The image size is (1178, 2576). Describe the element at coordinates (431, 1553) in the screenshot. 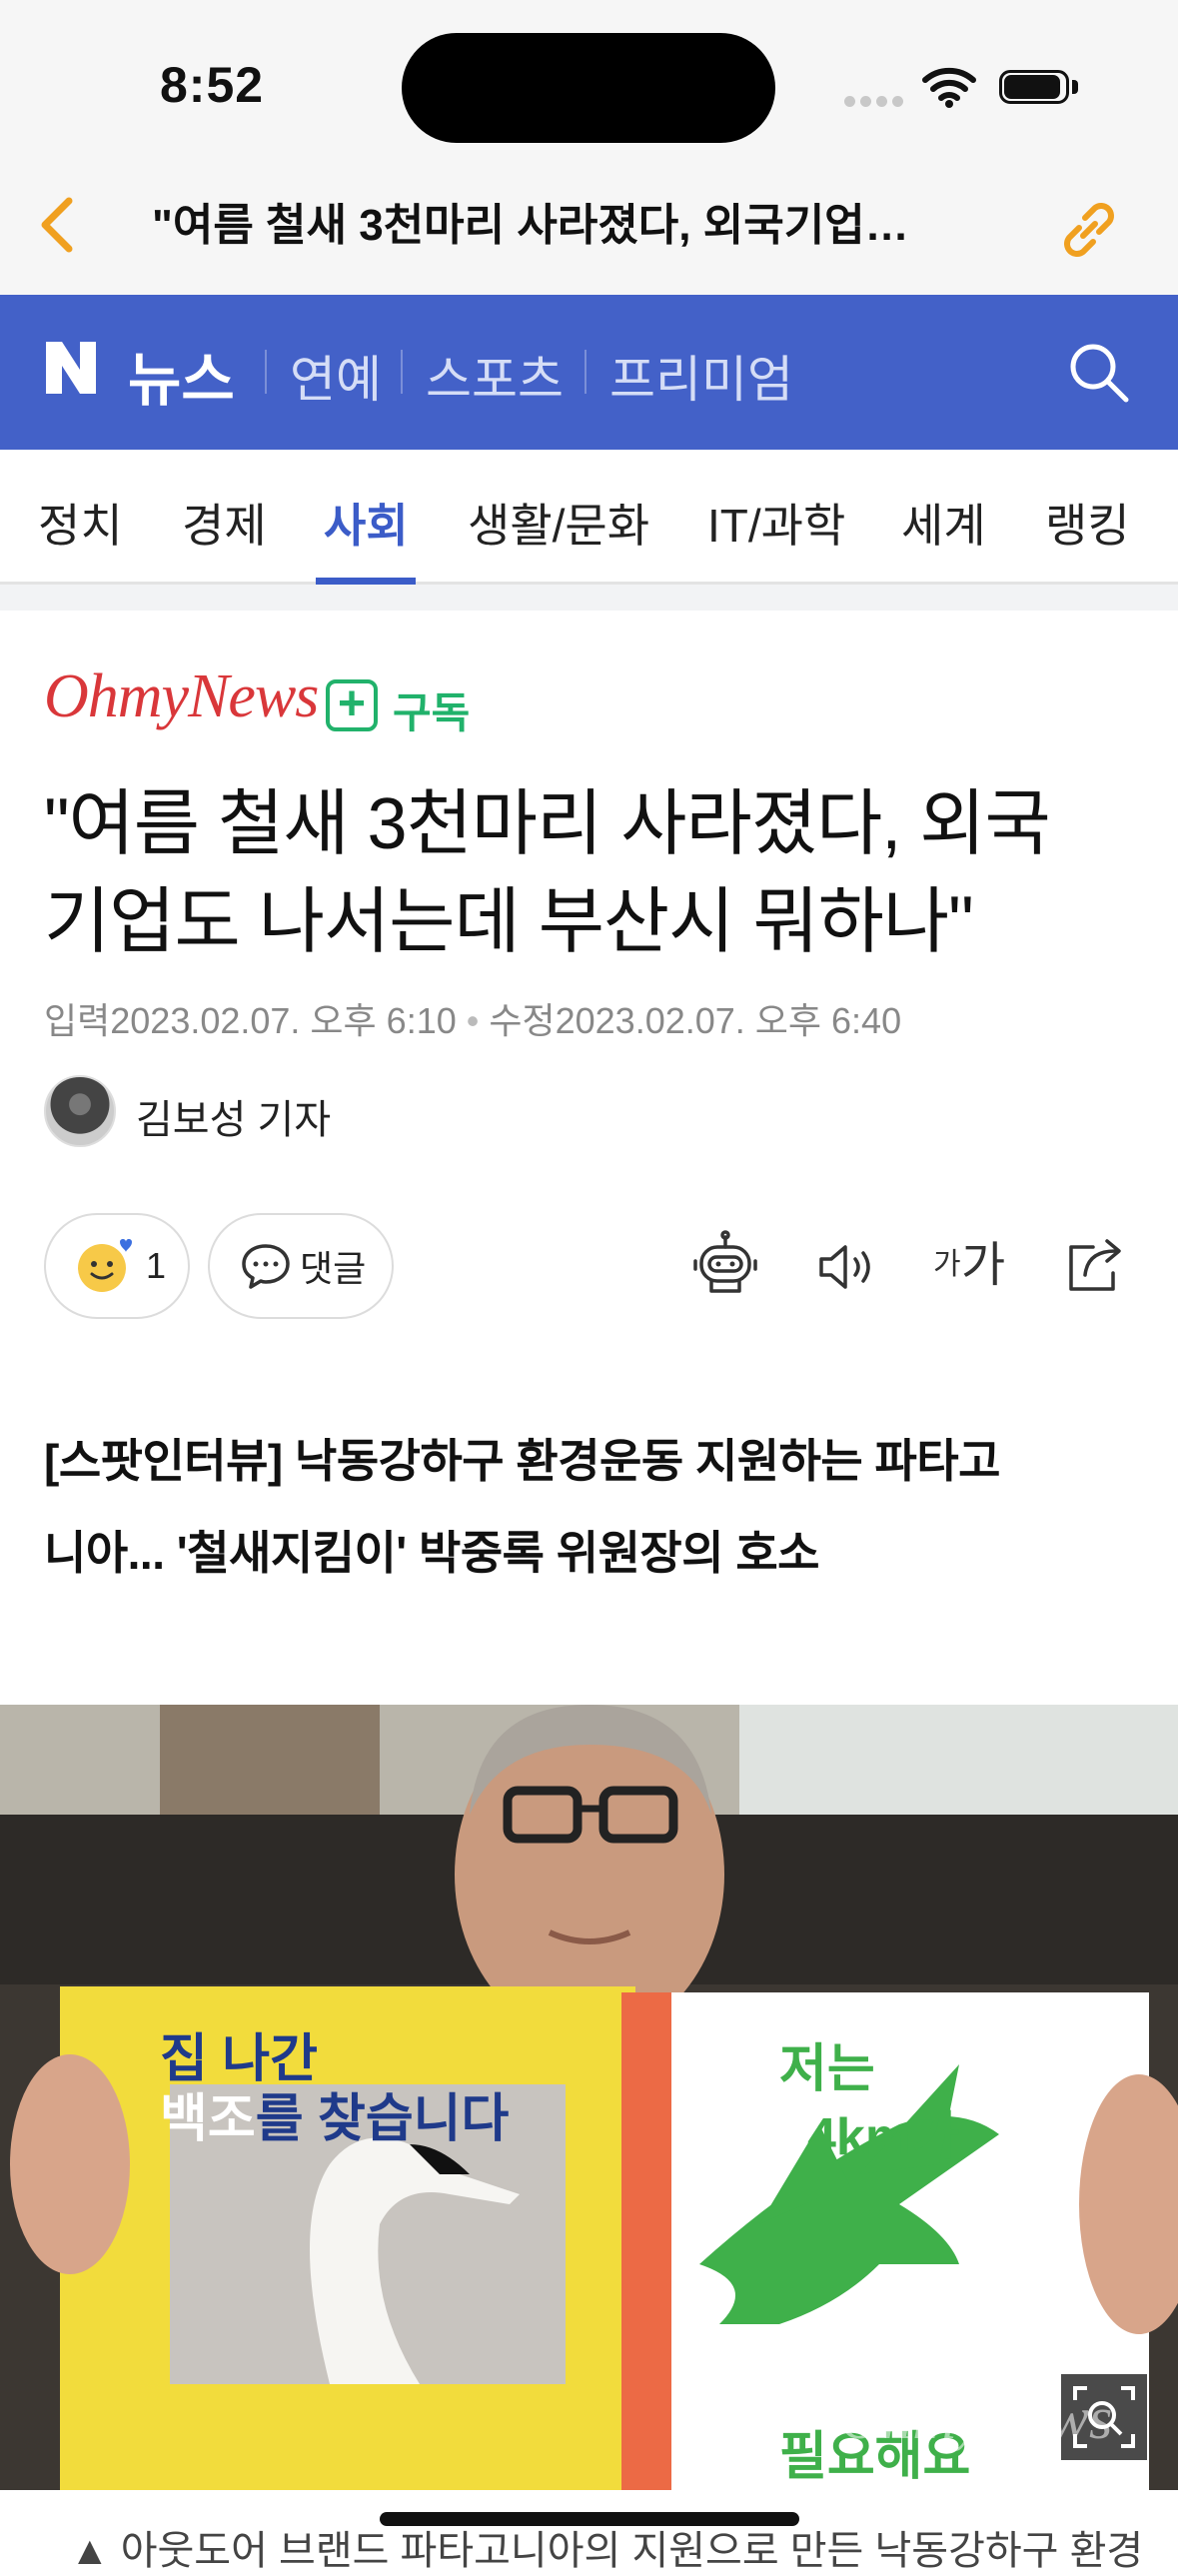

I see `subhead-line: 니아... '철새지킴이' 박중록 위원장의 호소` at that location.